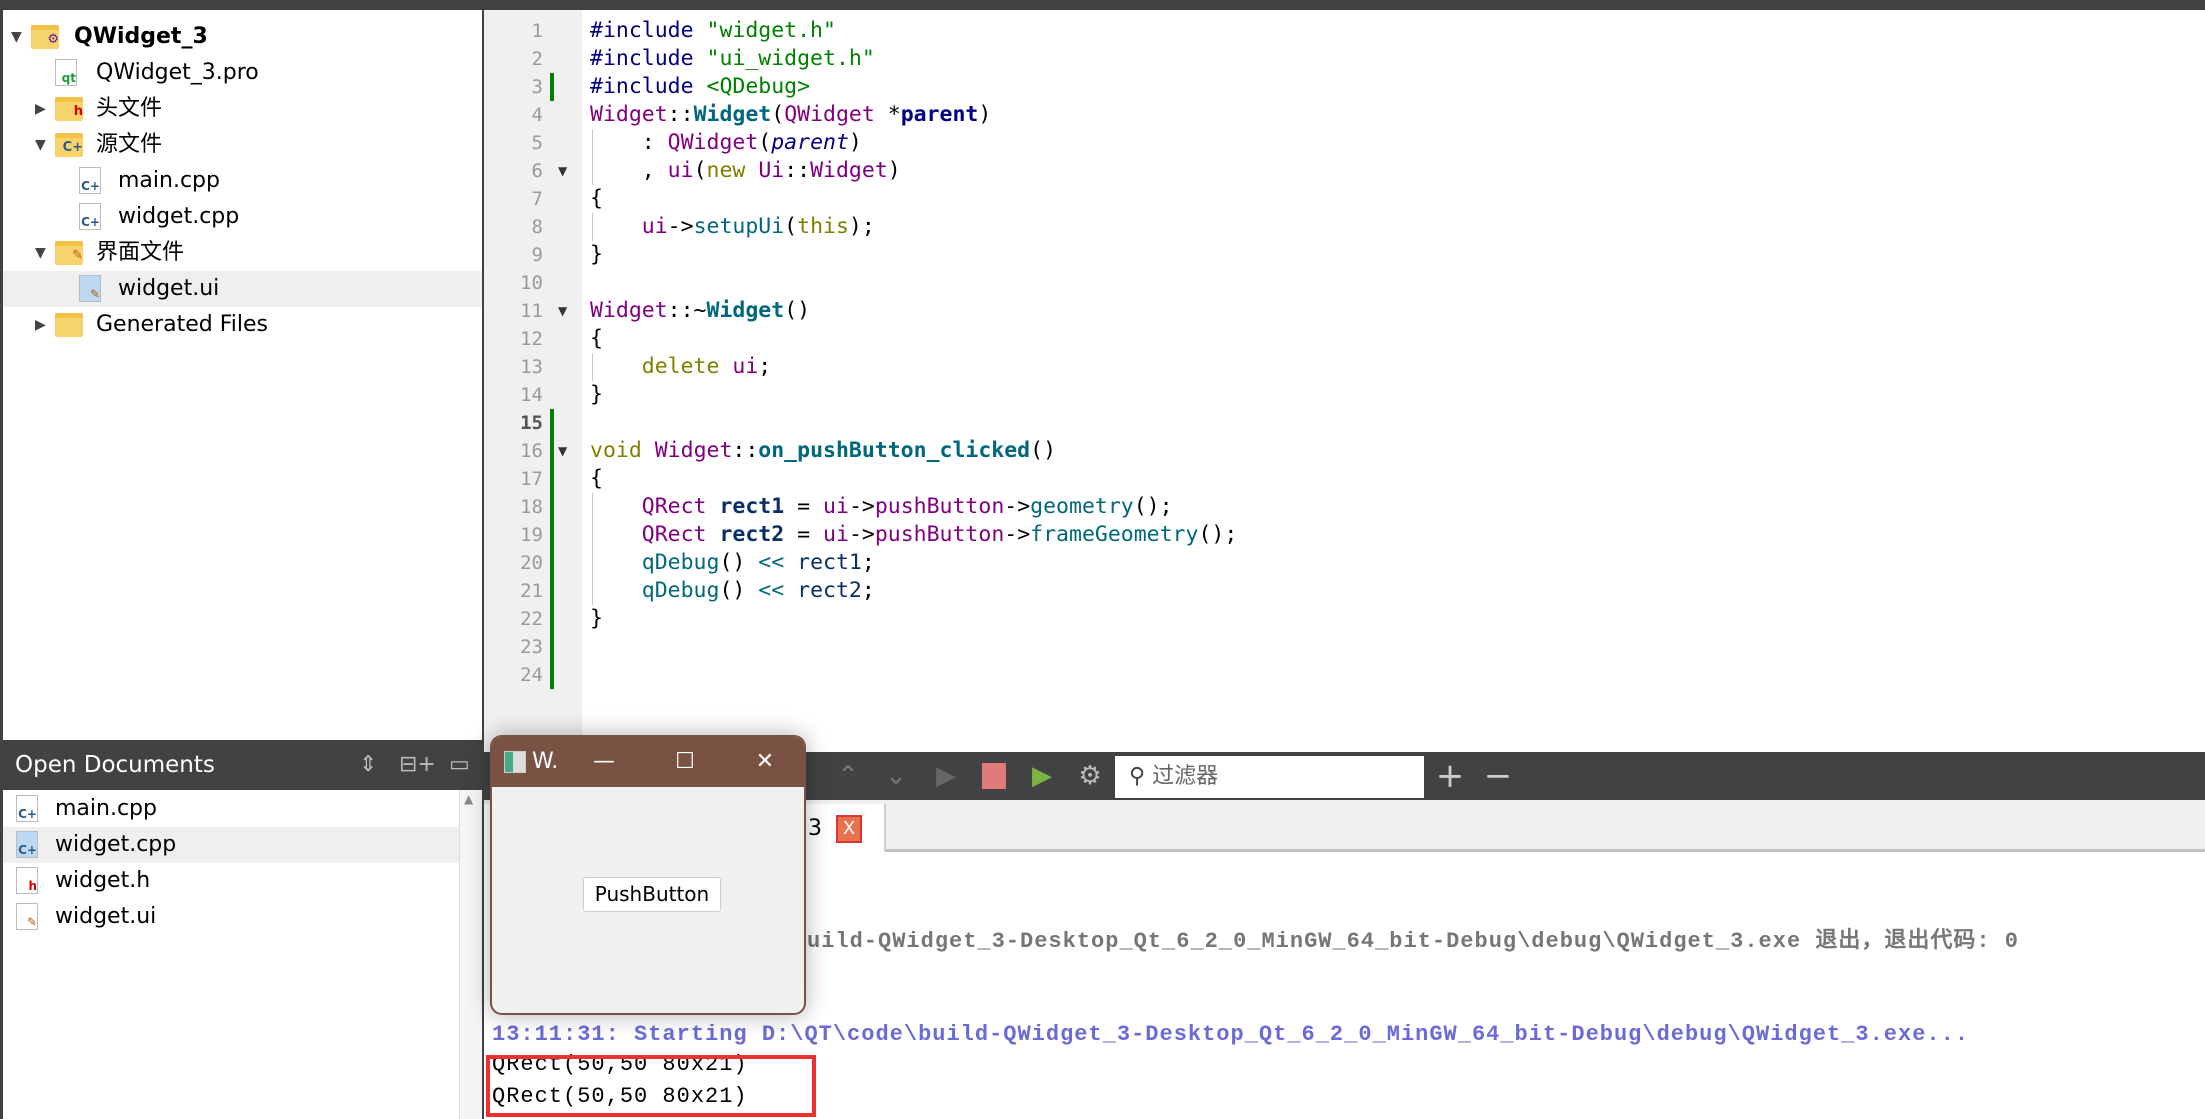 The image size is (2205, 1119). What do you see at coordinates (1090, 776) in the screenshot?
I see `gear-icon: ⚙` at bounding box center [1090, 776].